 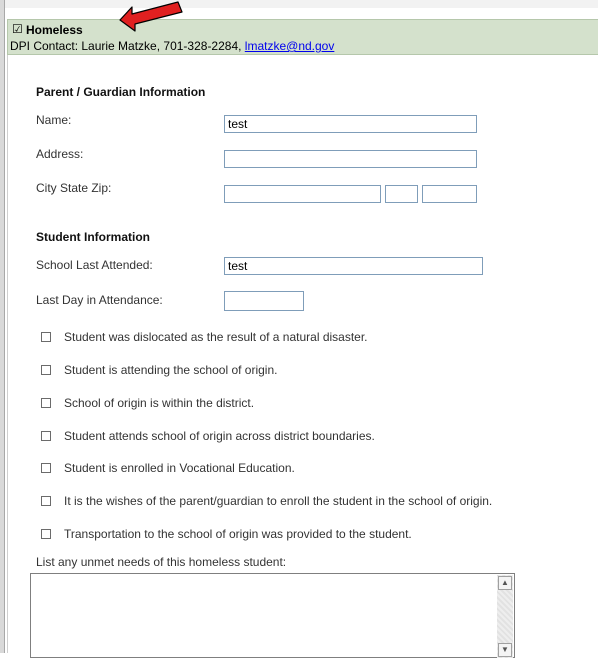 I want to click on last-day-label: Last Day in Attendance:, so click(x=99, y=300).